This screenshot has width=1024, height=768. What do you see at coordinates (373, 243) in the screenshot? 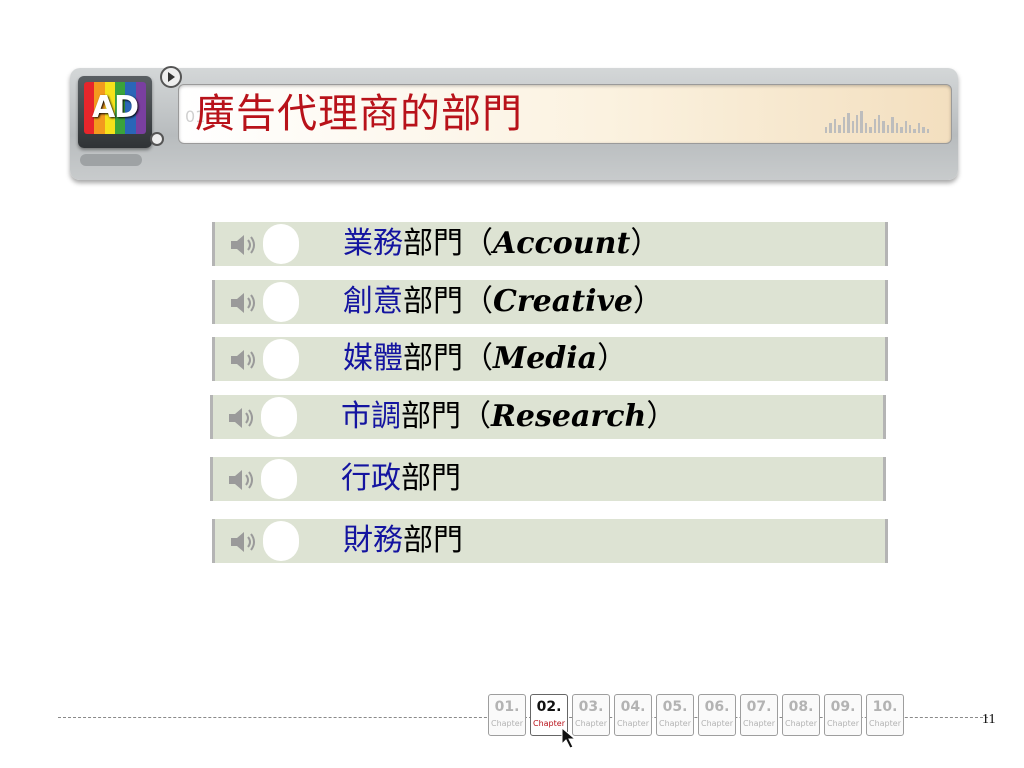
I see `department-name: 業務` at bounding box center [373, 243].